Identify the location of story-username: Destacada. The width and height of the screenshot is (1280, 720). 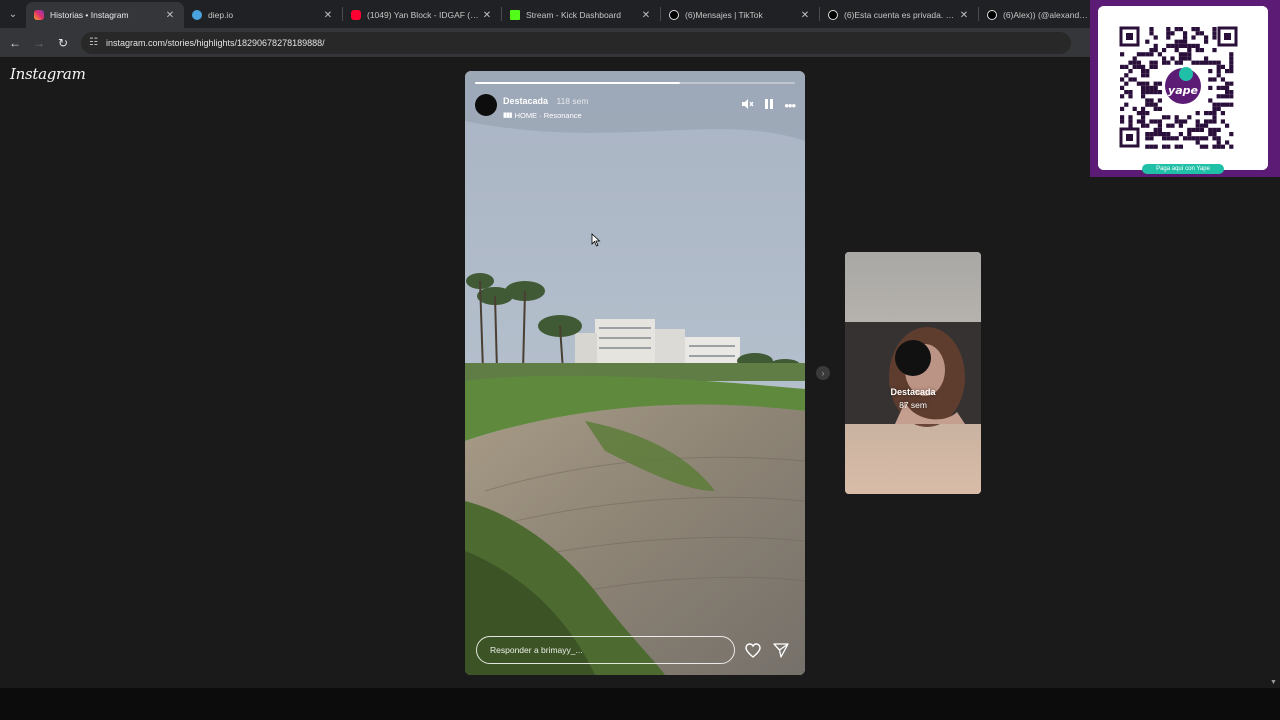
(525, 101).